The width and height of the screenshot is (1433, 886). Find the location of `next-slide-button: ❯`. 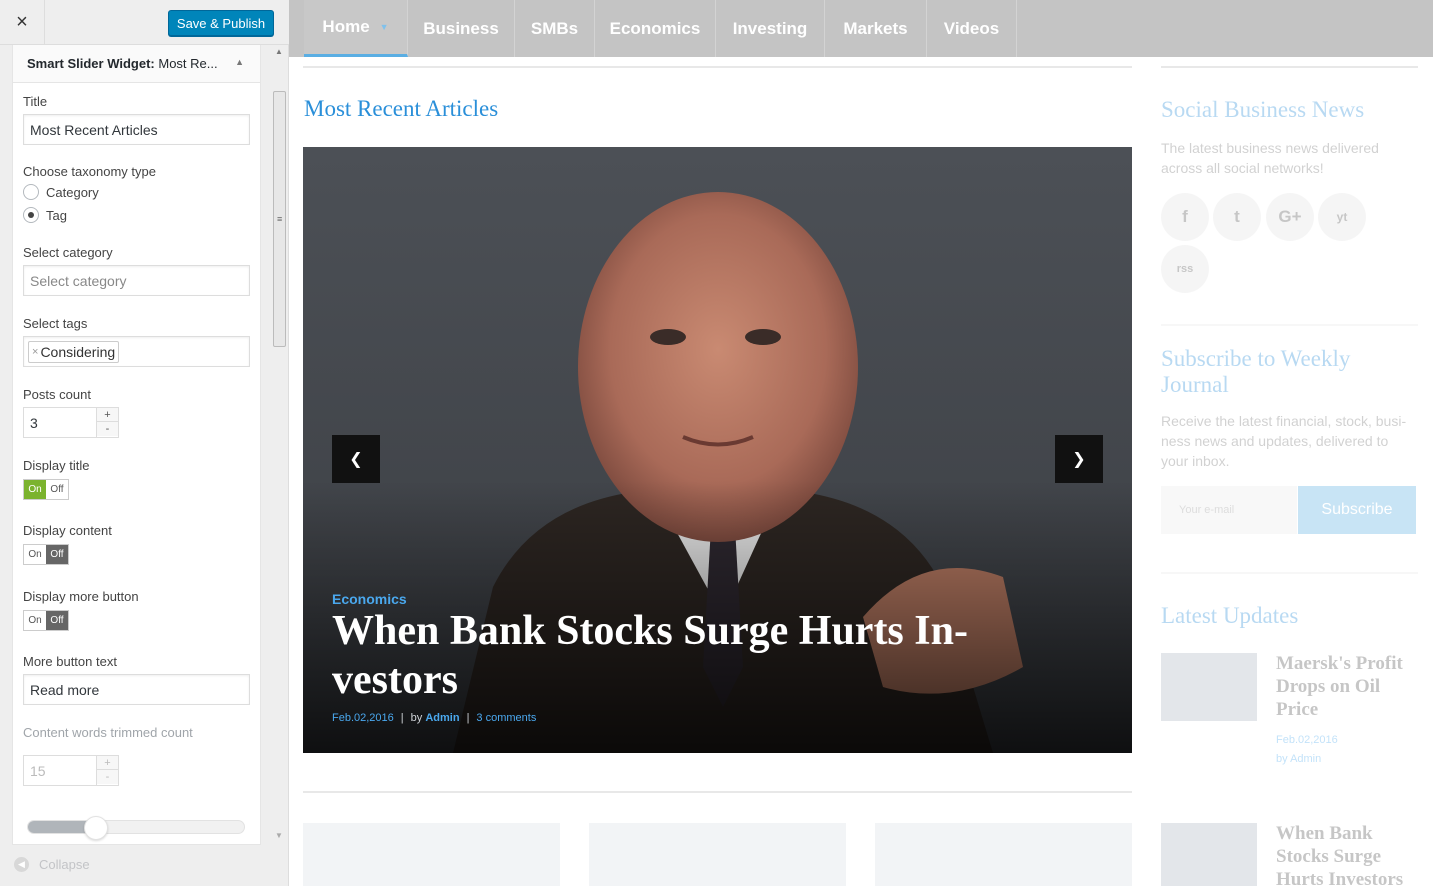

next-slide-button: ❯ is located at coordinates (1079, 459).